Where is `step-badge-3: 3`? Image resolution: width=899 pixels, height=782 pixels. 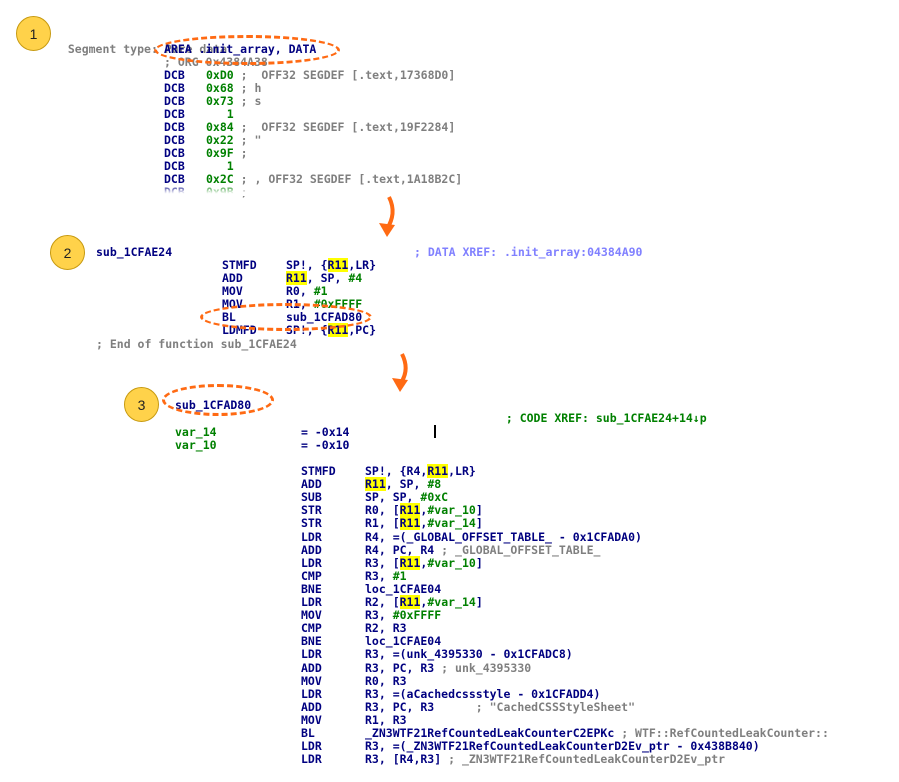 step-badge-3: 3 is located at coordinates (141, 404).